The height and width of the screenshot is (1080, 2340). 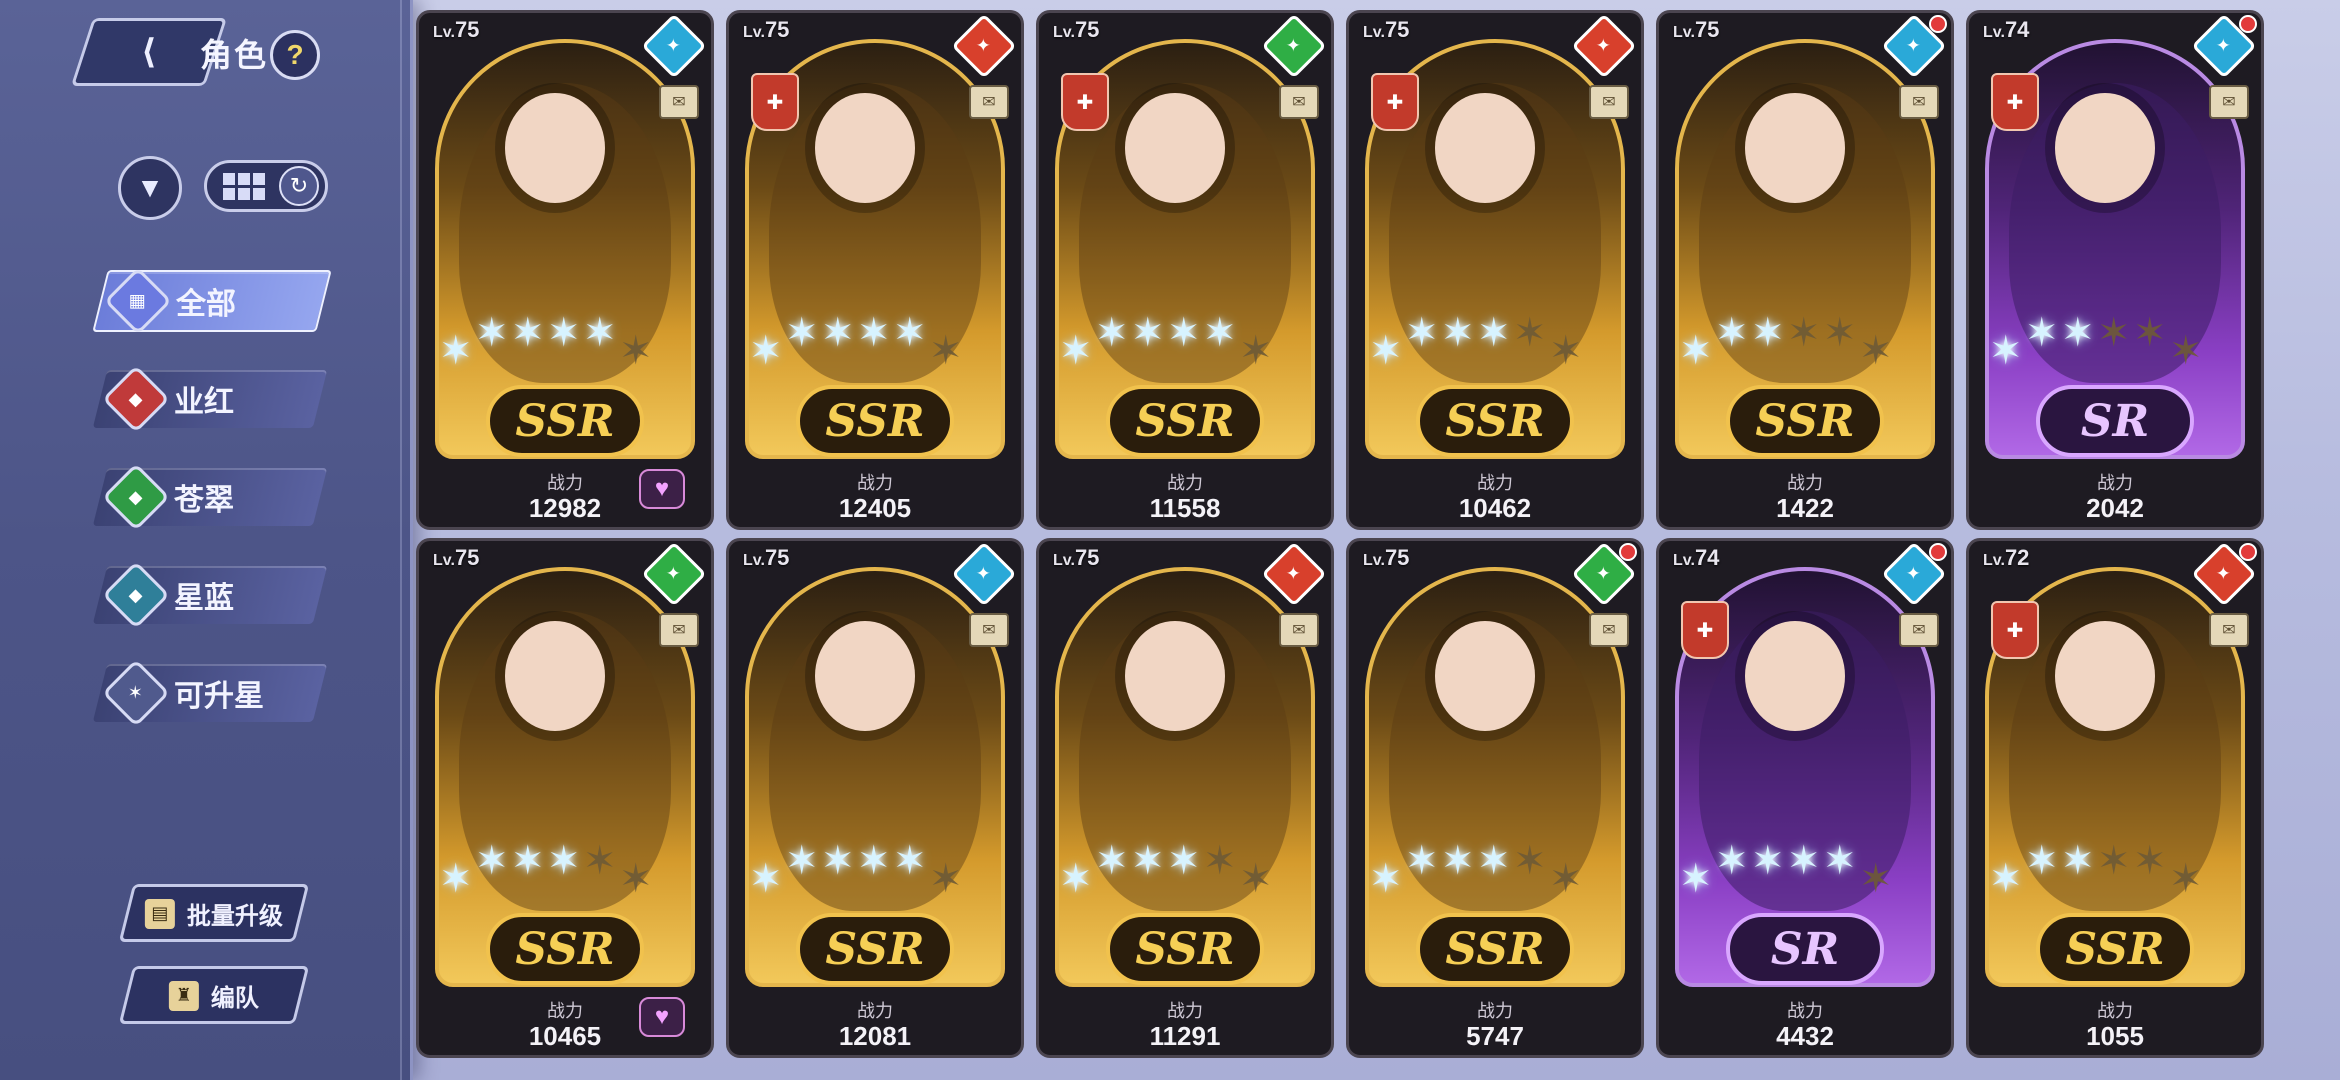 What do you see at coordinates (299, 186) in the screenshot?
I see `refresh-icon: ↻` at bounding box center [299, 186].